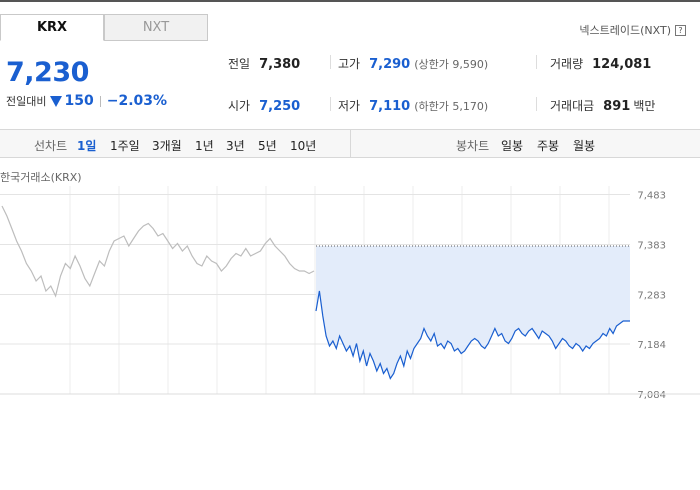 The image size is (700, 490). What do you see at coordinates (235, 145) in the screenshot?
I see `period-3y: 3년` at bounding box center [235, 145].